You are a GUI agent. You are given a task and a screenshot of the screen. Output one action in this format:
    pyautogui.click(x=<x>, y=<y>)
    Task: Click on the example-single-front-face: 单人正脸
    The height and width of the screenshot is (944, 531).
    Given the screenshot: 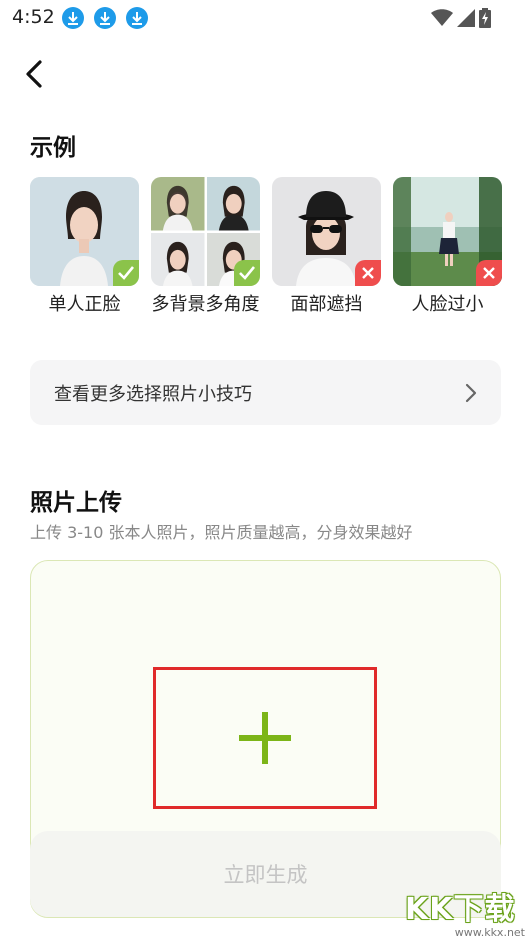 What is the action you would take?
    pyautogui.click(x=84, y=246)
    